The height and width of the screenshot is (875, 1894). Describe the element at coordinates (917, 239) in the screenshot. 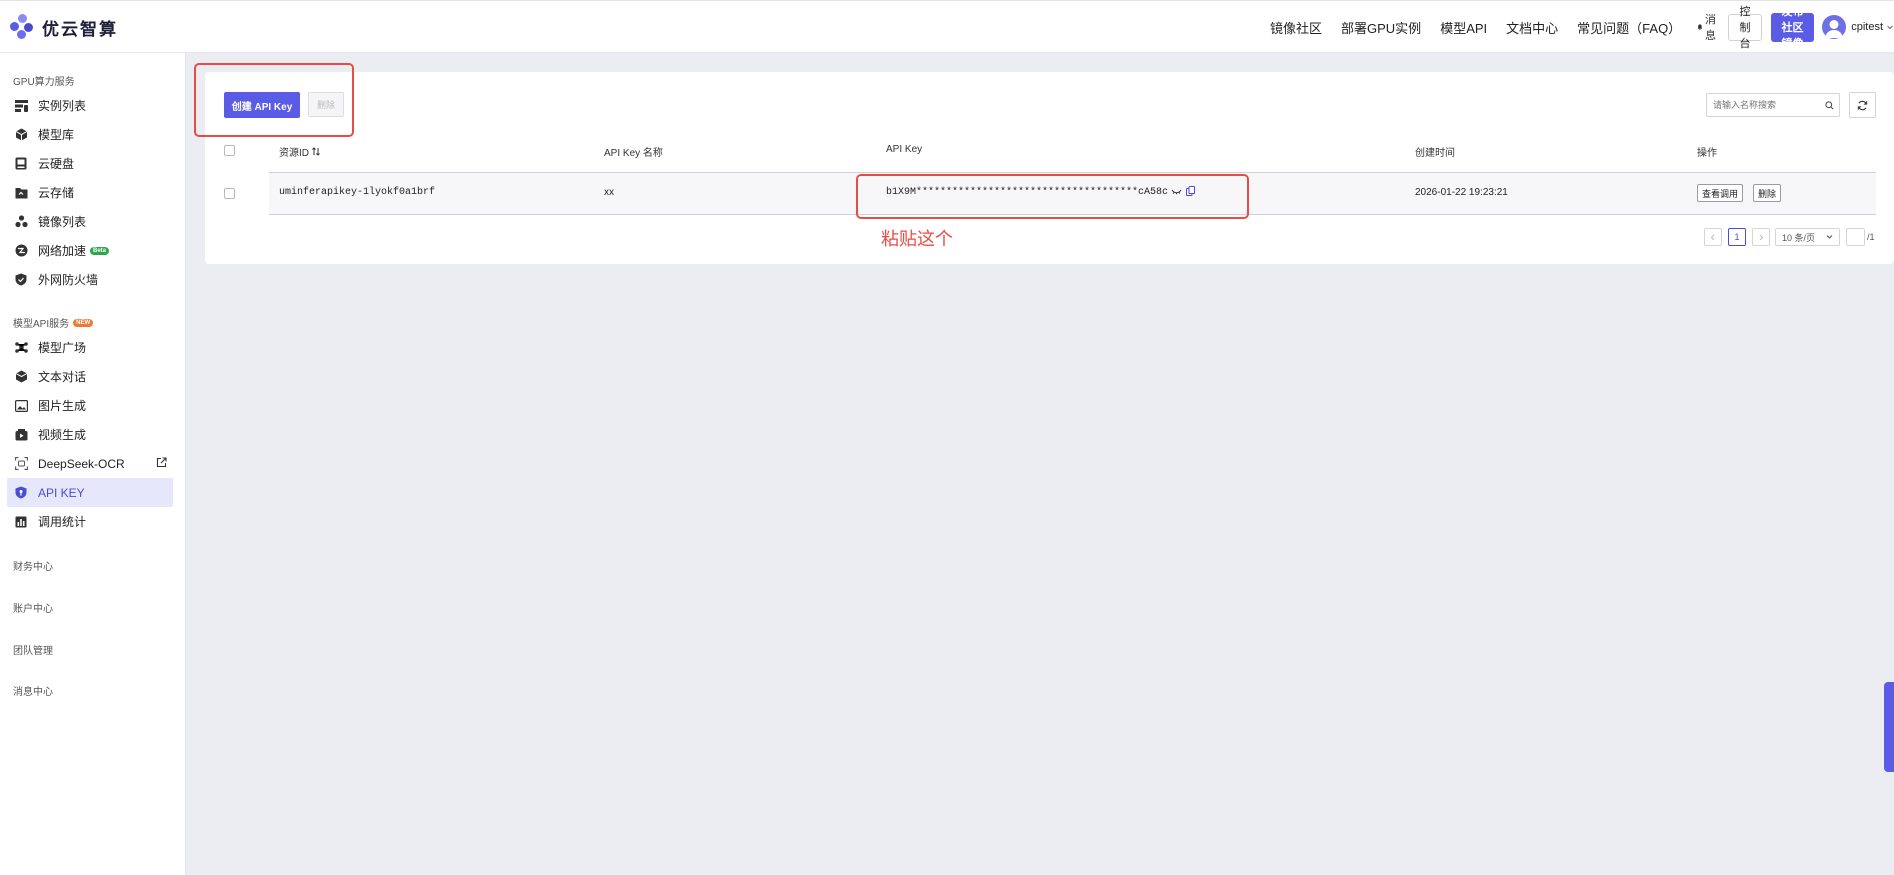

I see `annotation-note: 粘贴这个` at that location.